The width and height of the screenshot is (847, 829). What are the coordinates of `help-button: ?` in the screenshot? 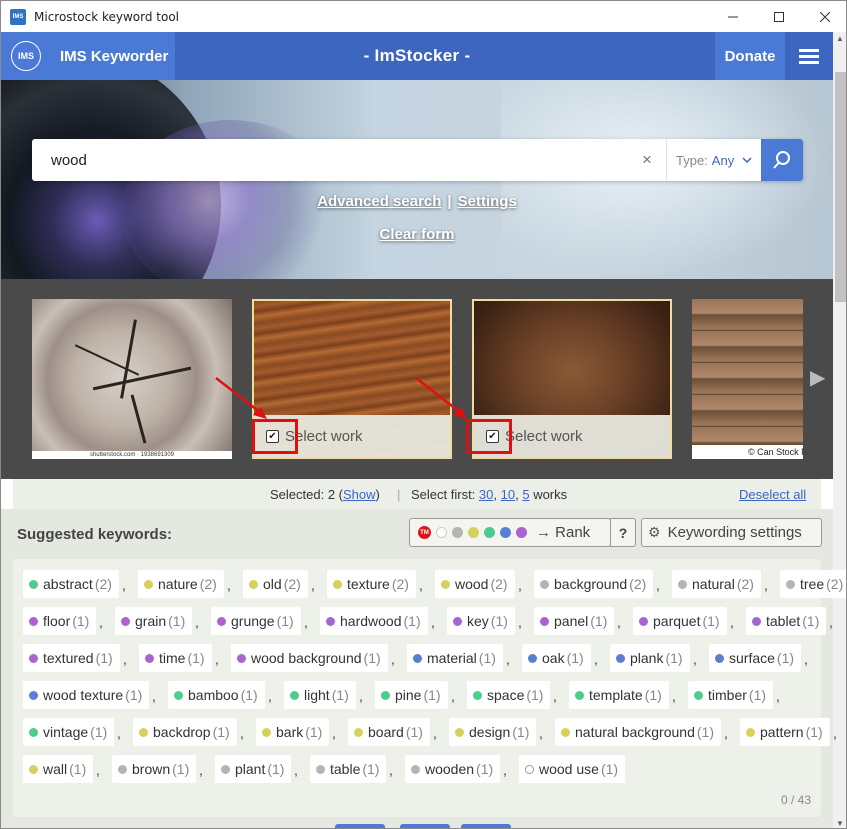 It's located at (623, 532).